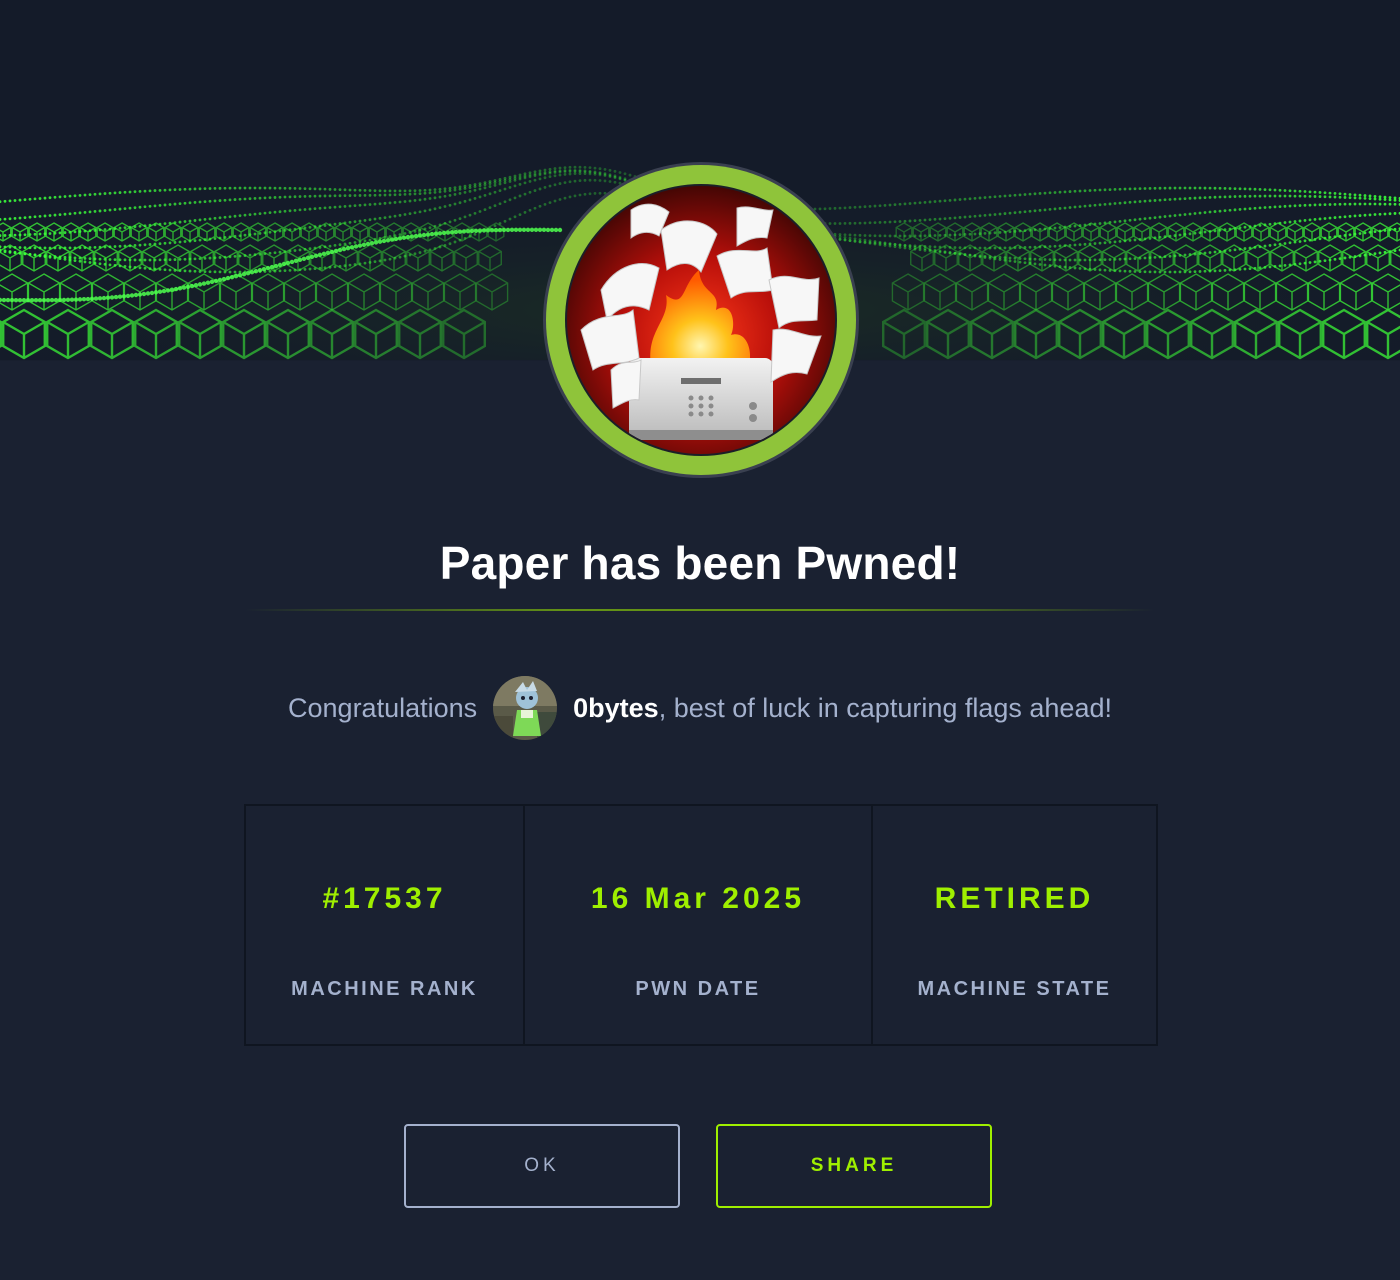 The image size is (1400, 1280). What do you see at coordinates (698, 898) in the screenshot?
I see `pwn-date-value: 16 Mar 2025` at bounding box center [698, 898].